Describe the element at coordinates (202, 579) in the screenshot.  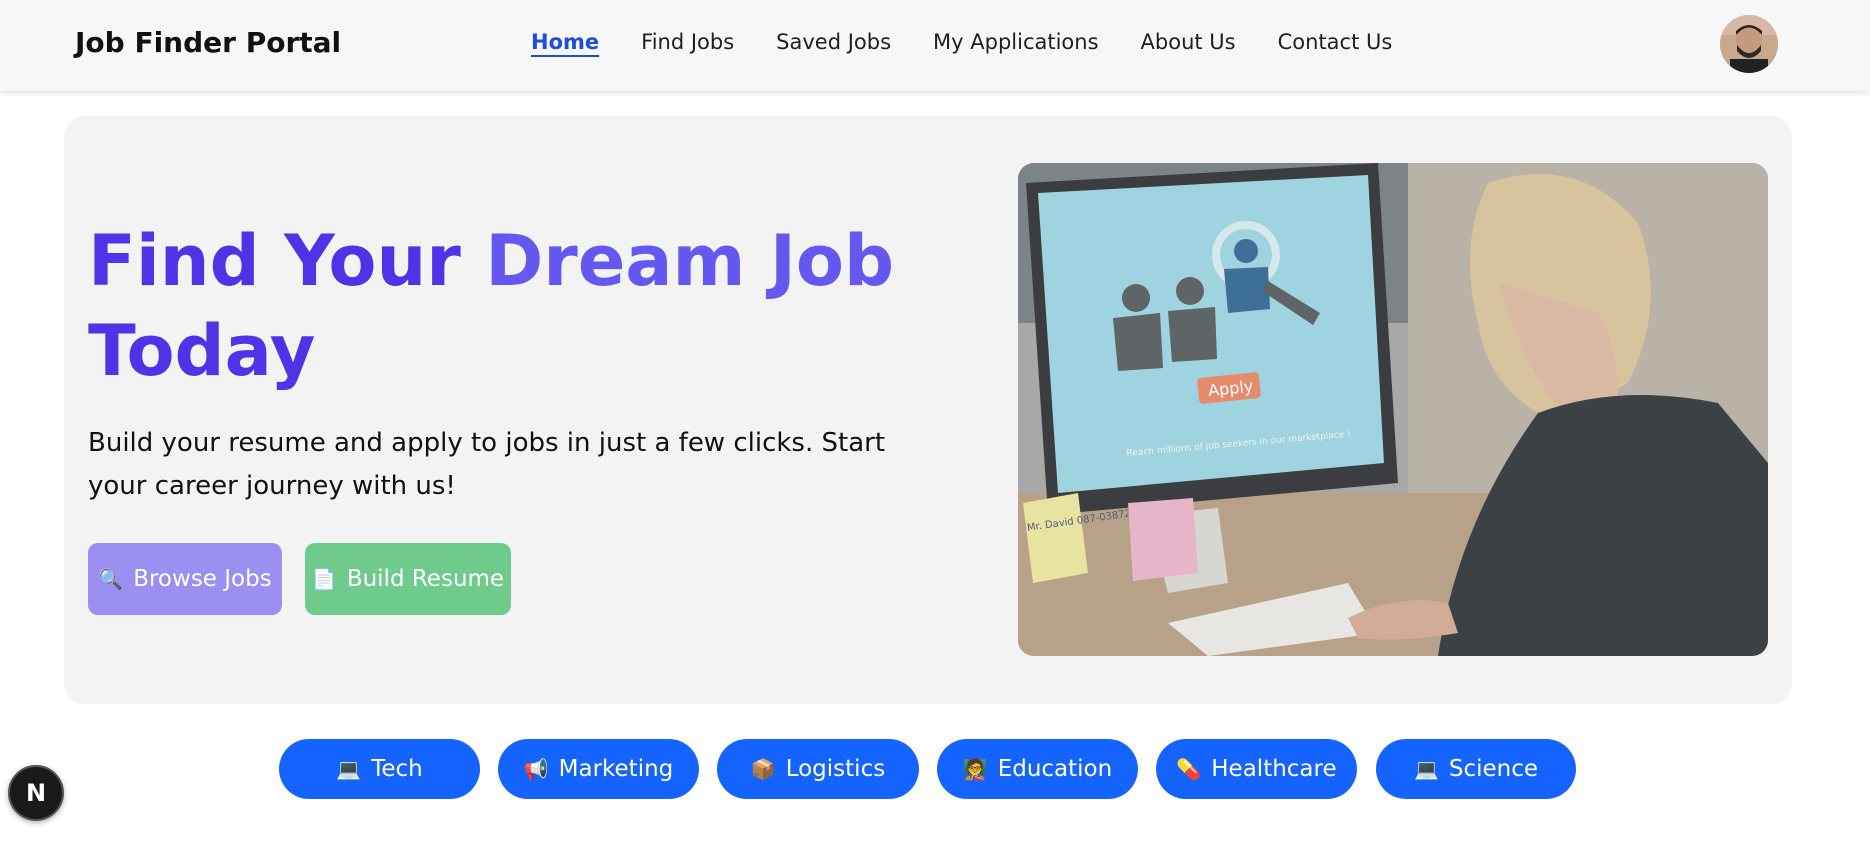
I see `browse-jobs-label: Browse Jobs` at that location.